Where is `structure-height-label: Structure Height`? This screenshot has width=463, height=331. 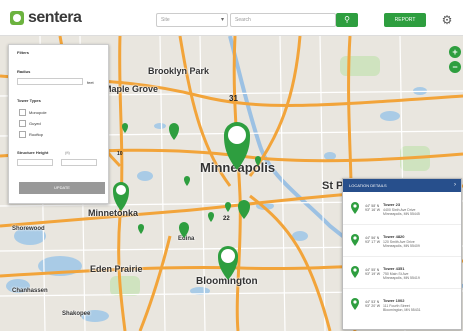
structure-height-label: Structure Height is located at coordinates (33, 152).